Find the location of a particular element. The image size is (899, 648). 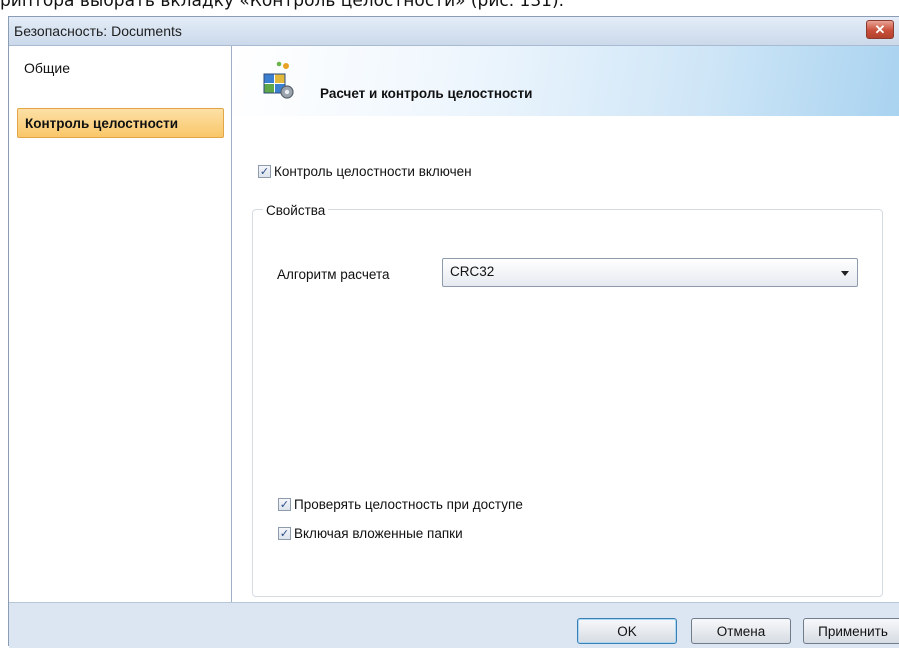

algorithm-label: Алгоритм расчета is located at coordinates (333, 274).